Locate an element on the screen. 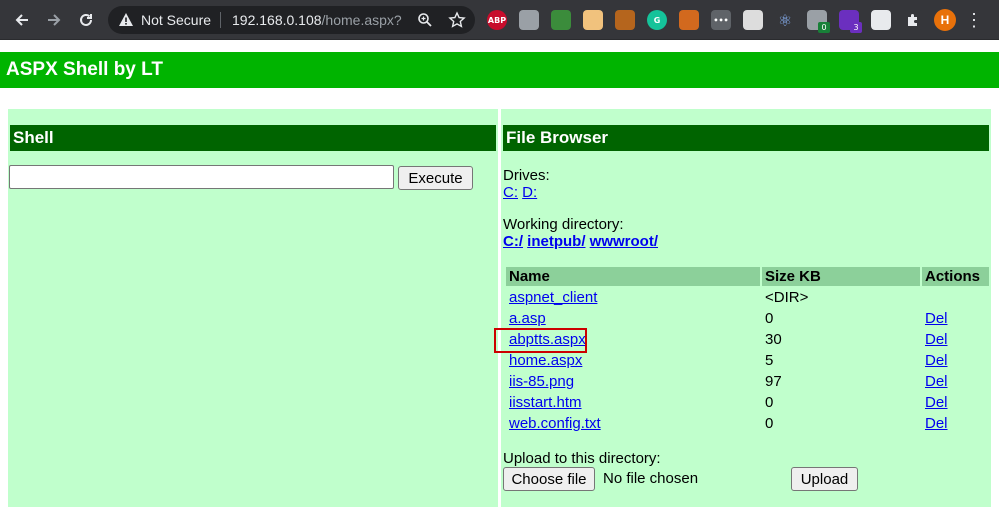 Image resolution: width=999 pixels, height=512 pixels. file-size-cell: <DIR> is located at coordinates (787, 297).